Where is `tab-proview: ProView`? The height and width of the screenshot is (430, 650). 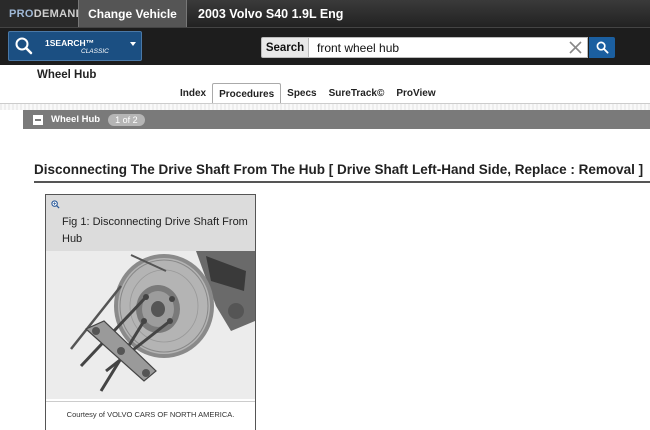 tab-proview: ProView is located at coordinates (415, 93).